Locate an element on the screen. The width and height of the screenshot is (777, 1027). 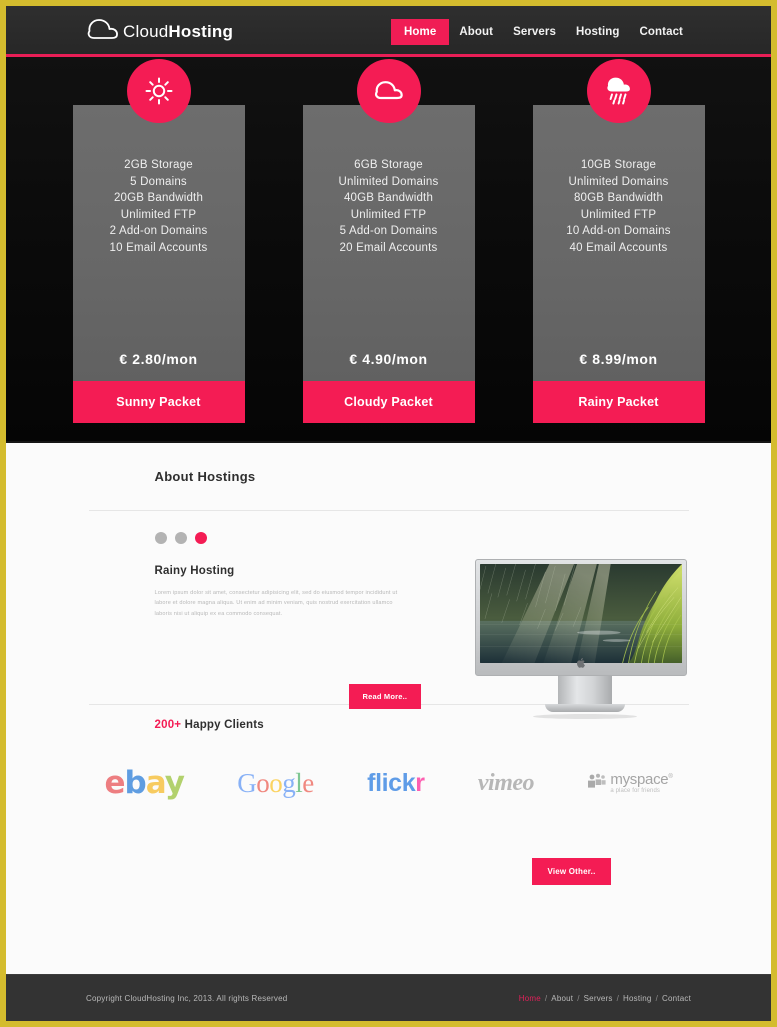
plan-price: € 8.99/mon is located at coordinates (618, 359).